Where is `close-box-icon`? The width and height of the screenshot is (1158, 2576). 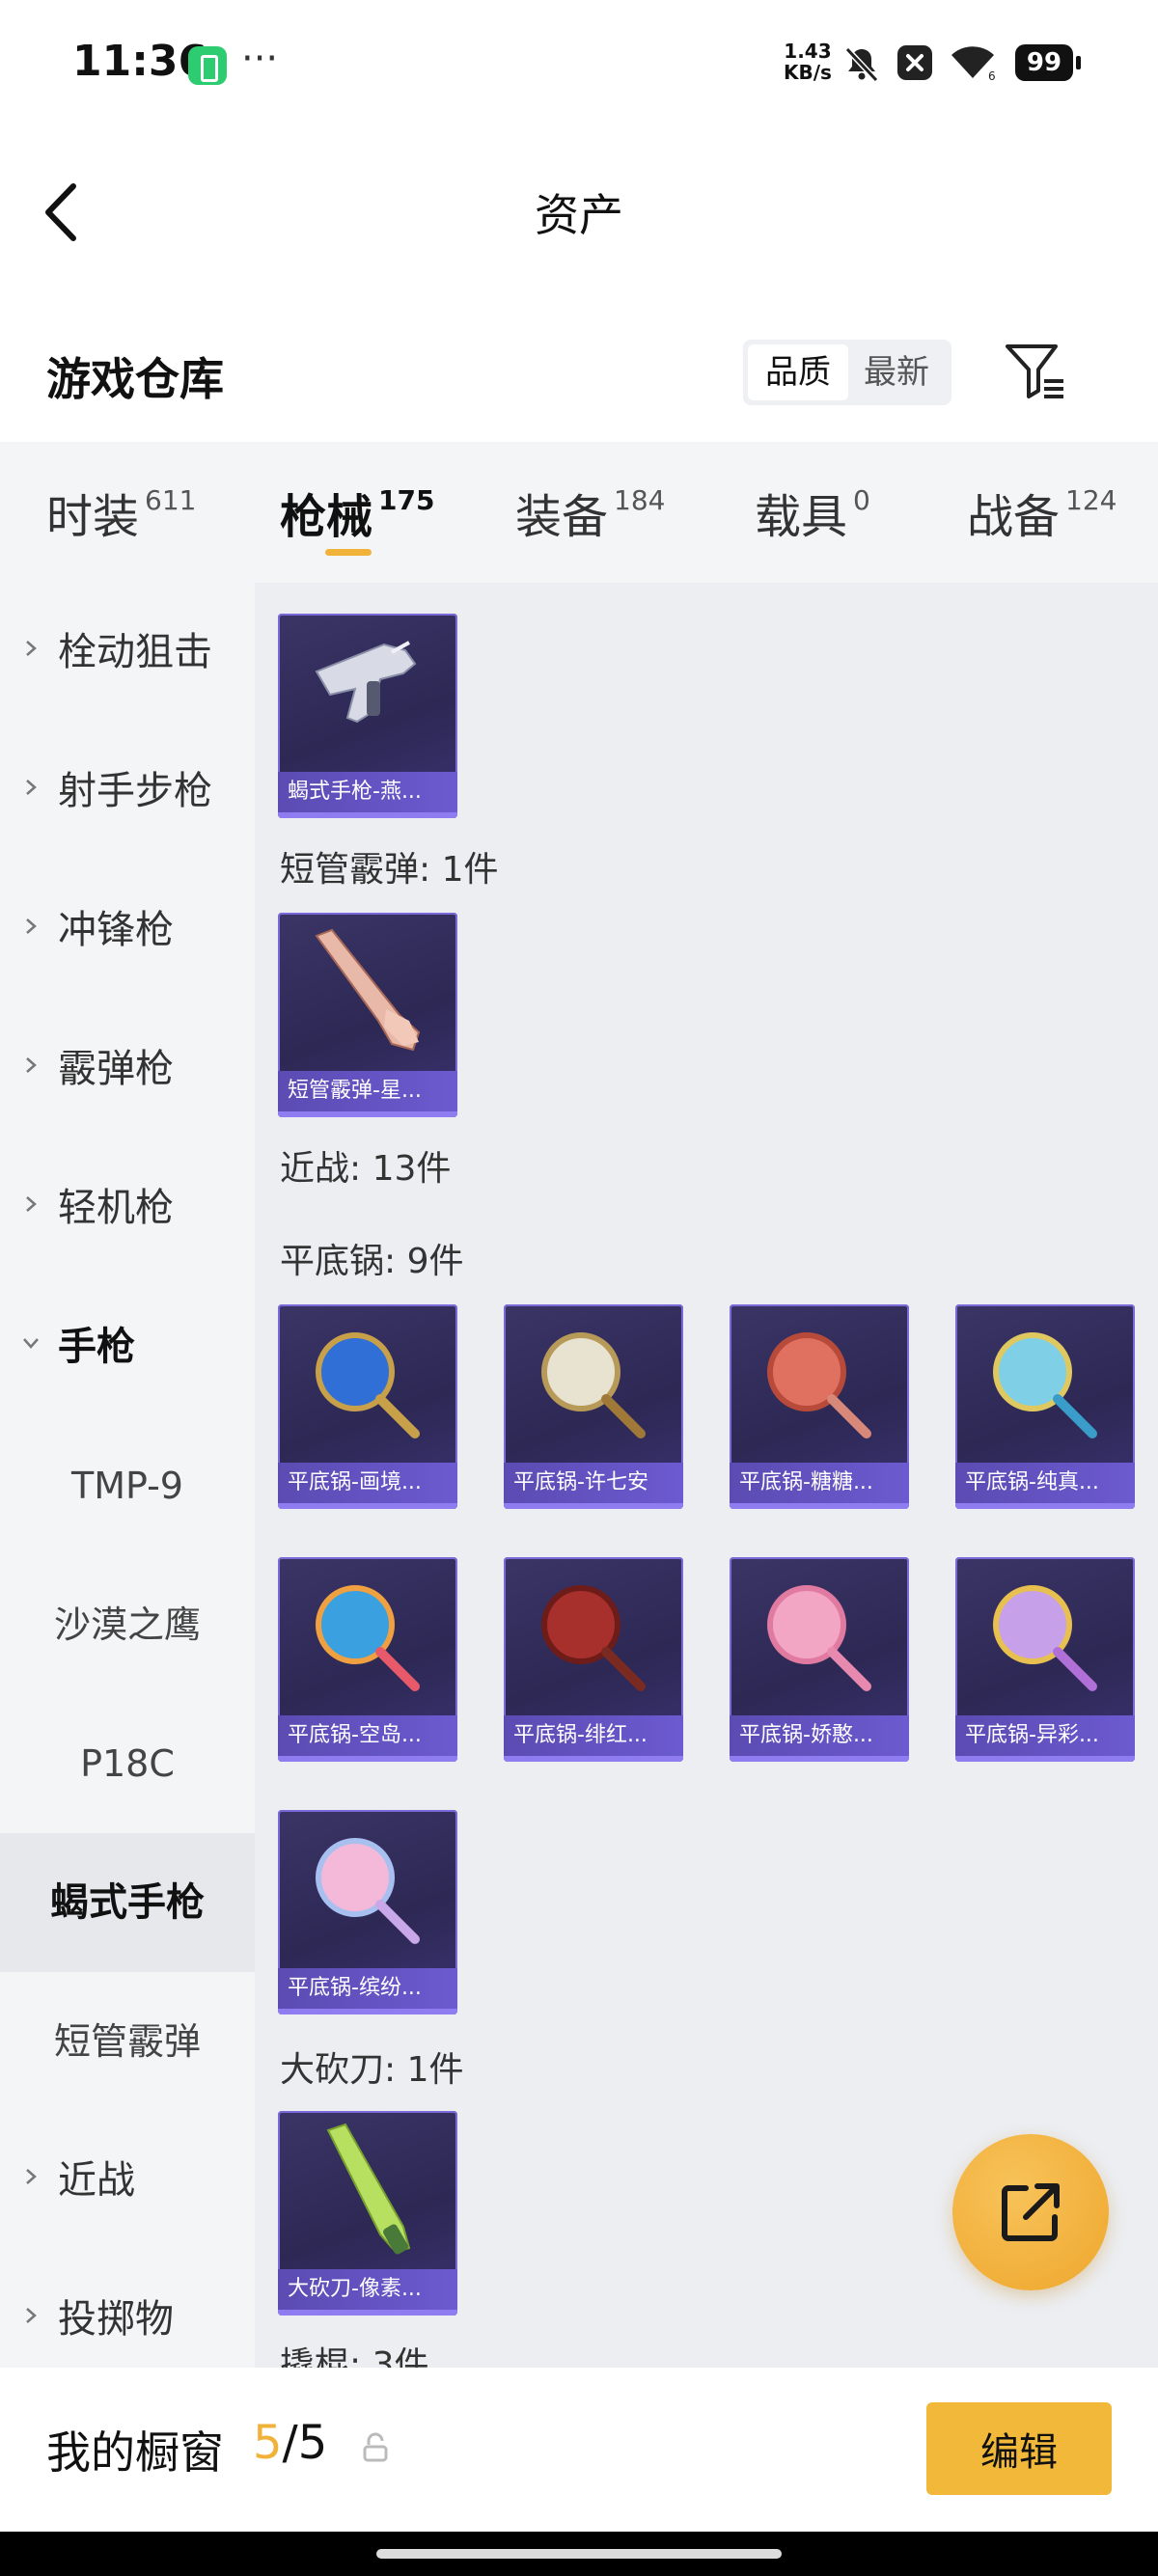
close-box-icon is located at coordinates (914, 63).